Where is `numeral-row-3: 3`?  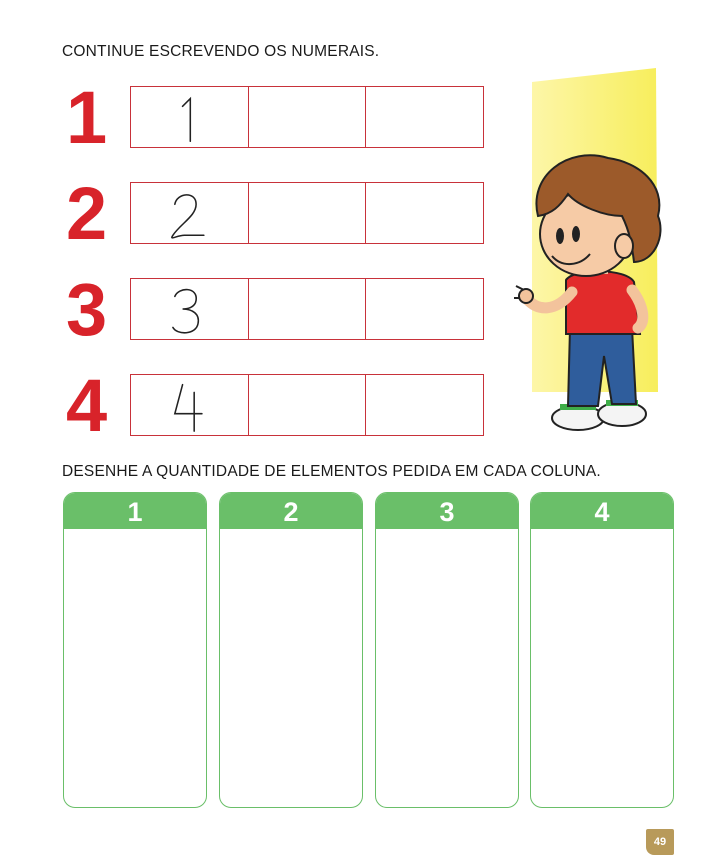 numeral-row-3: 3 is located at coordinates (275, 310).